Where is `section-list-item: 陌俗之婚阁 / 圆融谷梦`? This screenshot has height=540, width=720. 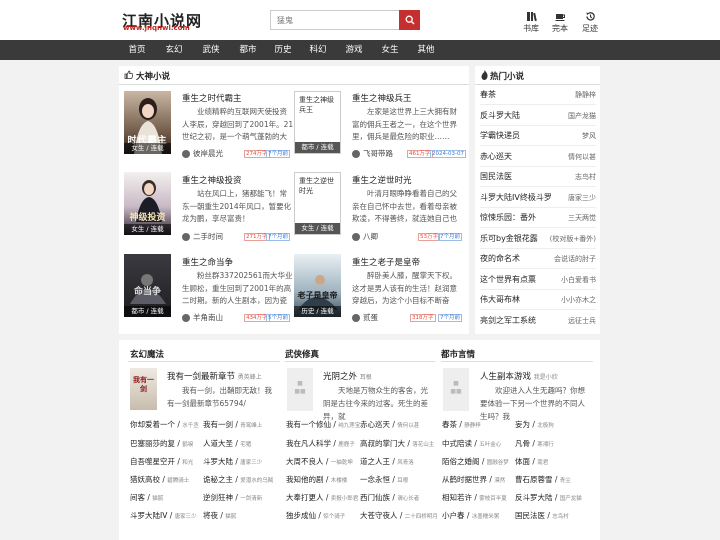 section-list-item: 陌俗之婚阁 / 圆融谷梦 is located at coordinates (475, 461).